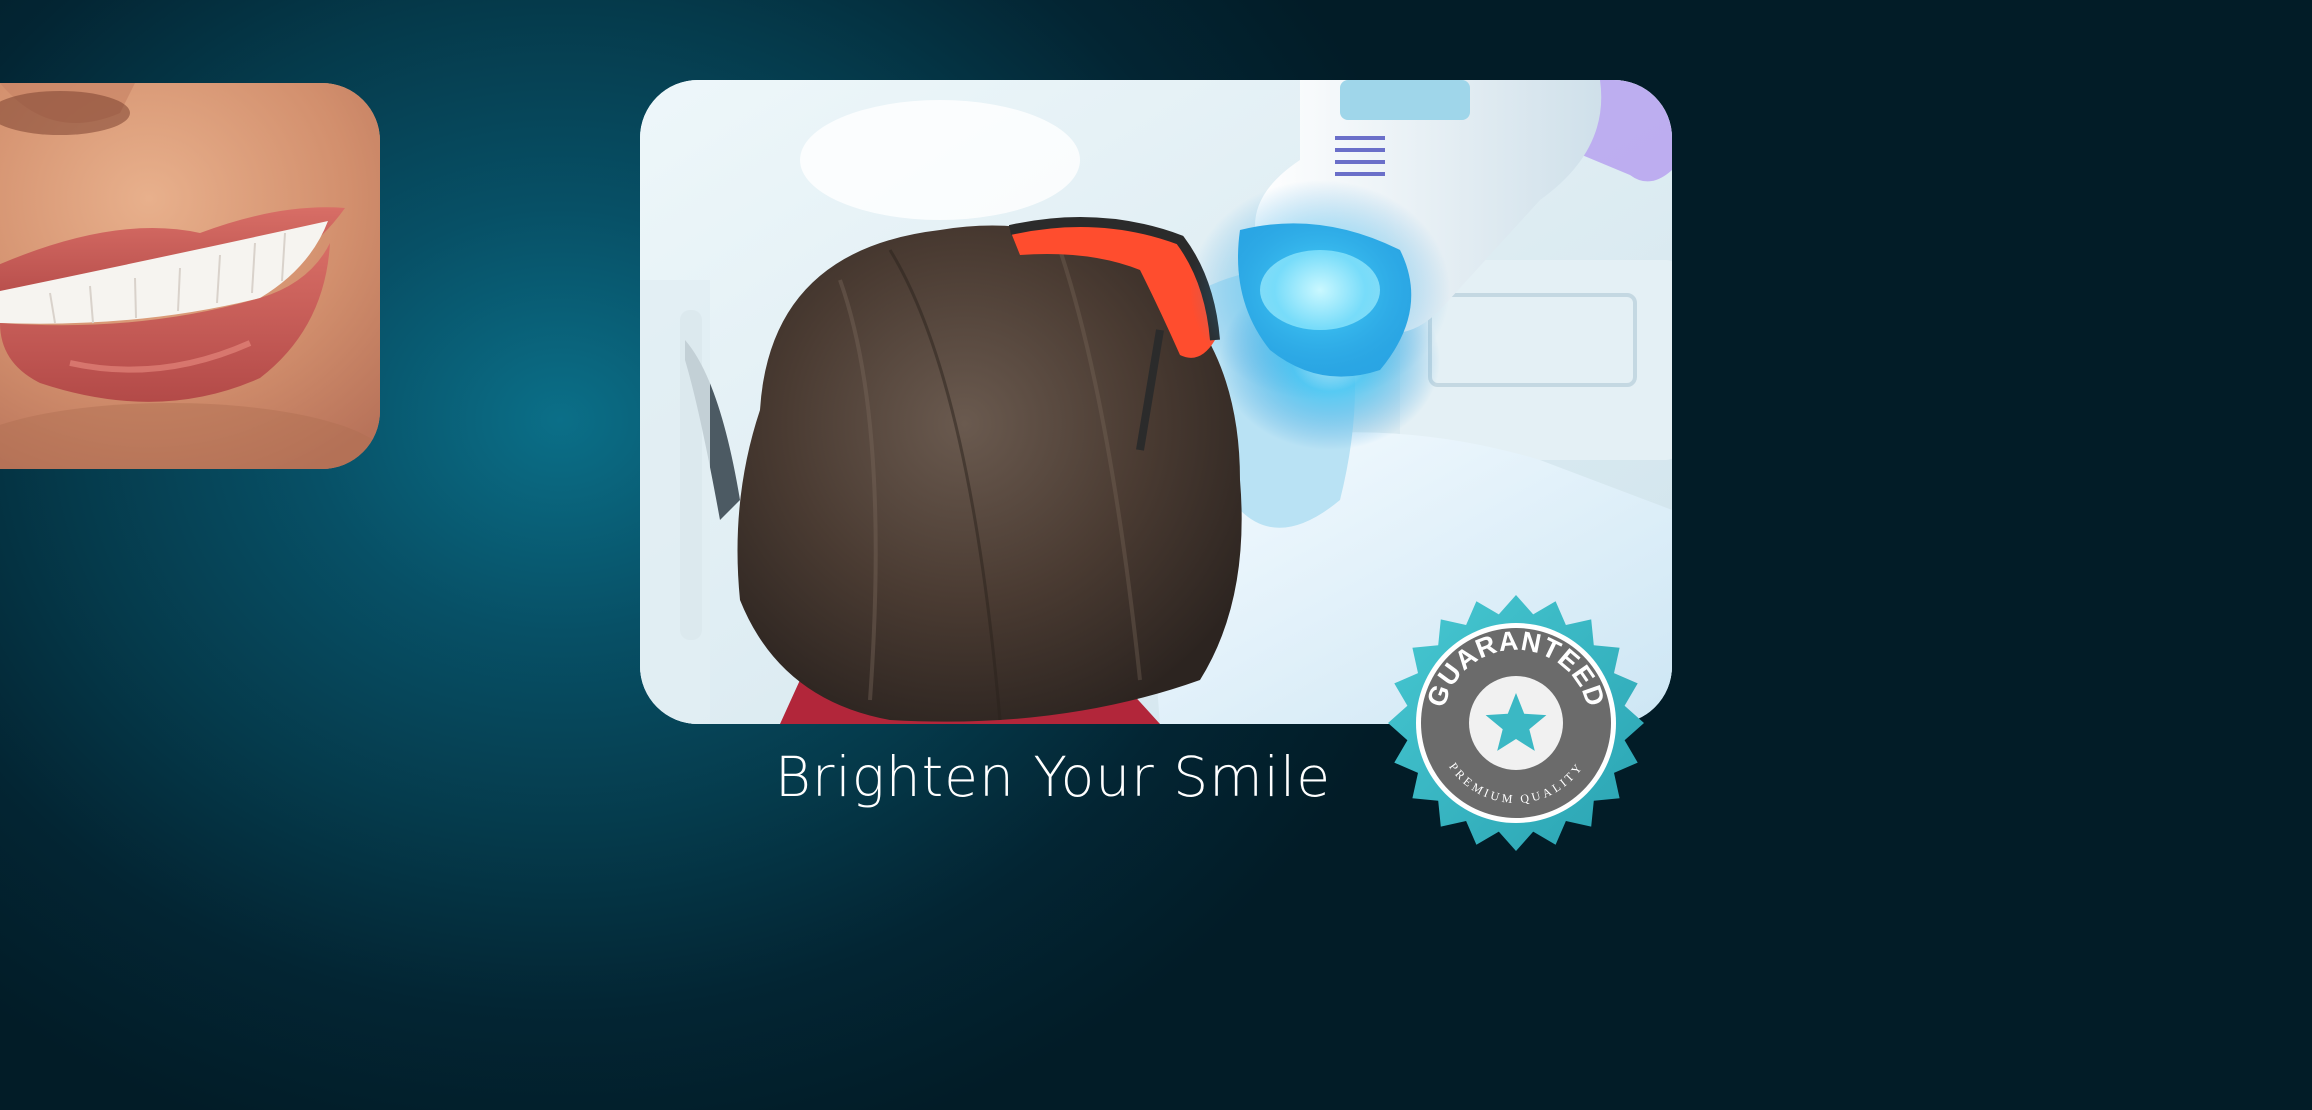 This screenshot has width=2312, height=1110. I want to click on guaranteed-badge: GUARANTEED PREMIUM QUALITY, so click(1516, 723).